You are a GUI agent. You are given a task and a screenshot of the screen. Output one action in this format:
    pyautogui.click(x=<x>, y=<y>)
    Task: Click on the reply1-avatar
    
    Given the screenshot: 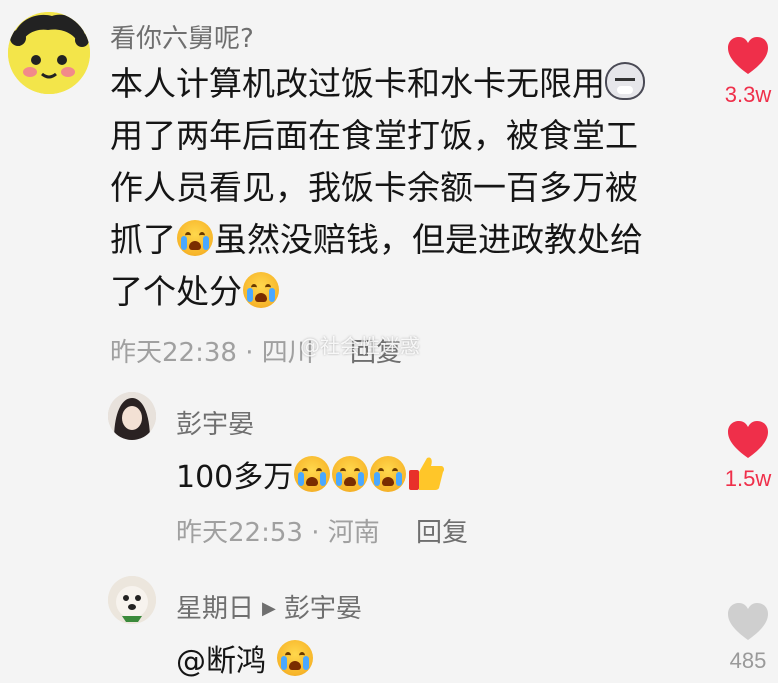 What is the action you would take?
    pyautogui.click(x=132, y=416)
    